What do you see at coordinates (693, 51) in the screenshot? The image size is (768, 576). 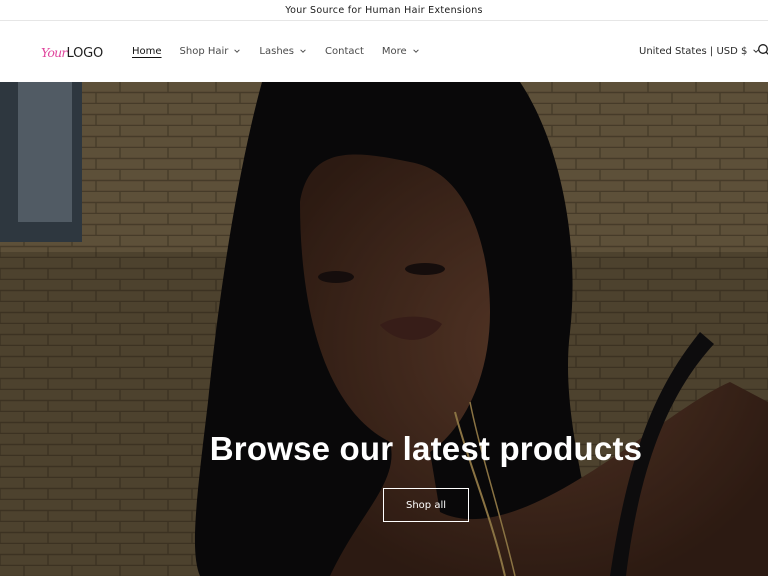 I see `locale-label: United States | USD $` at bounding box center [693, 51].